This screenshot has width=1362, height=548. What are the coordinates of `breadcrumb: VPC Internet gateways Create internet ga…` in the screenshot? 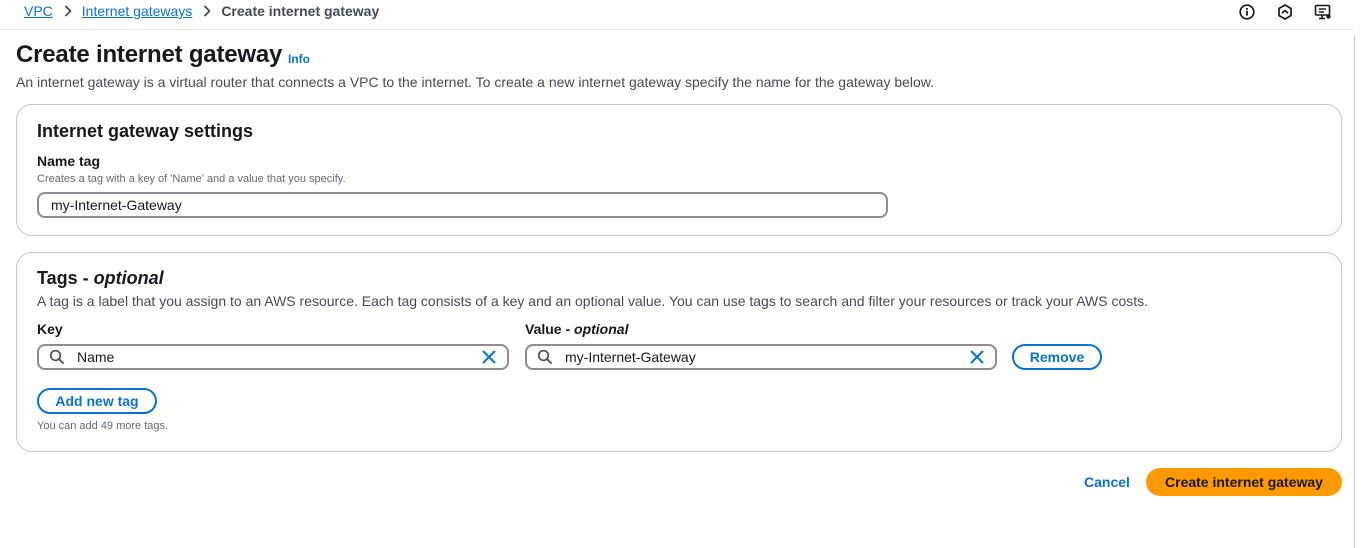 It's located at (201, 11).